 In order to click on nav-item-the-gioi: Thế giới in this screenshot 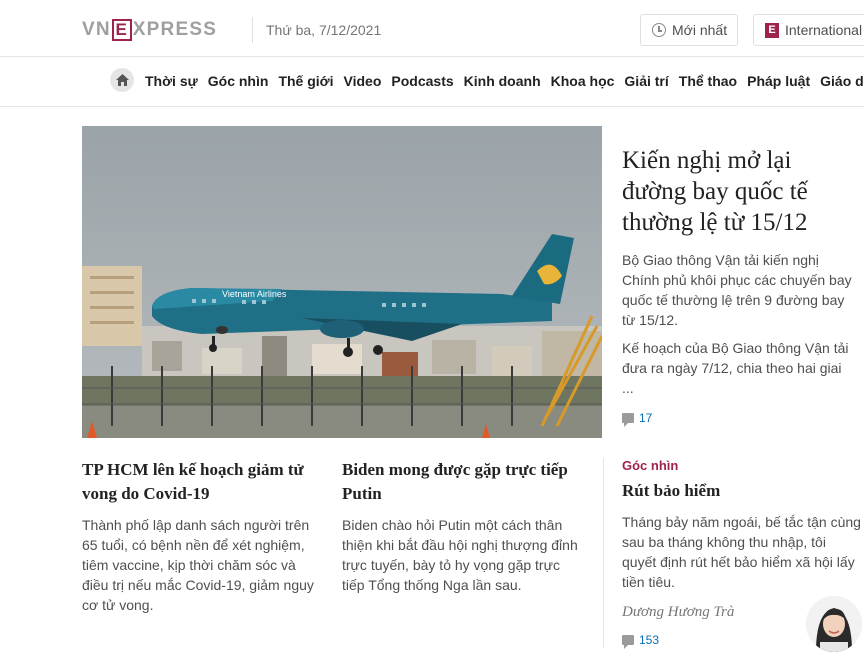, I will do `click(305, 81)`.